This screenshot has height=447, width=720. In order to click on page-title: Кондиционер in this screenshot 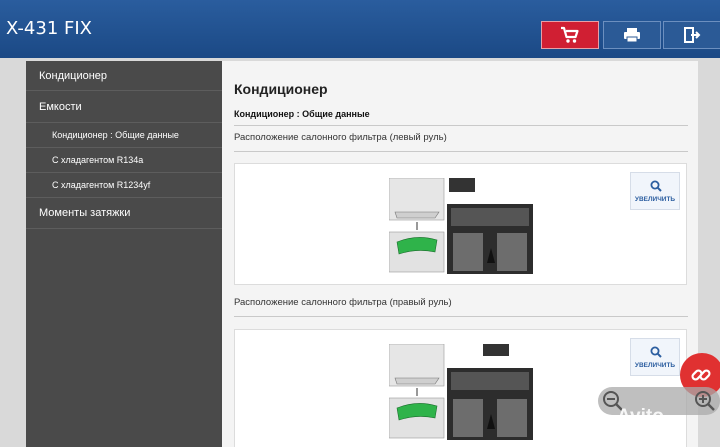, I will do `click(281, 89)`.